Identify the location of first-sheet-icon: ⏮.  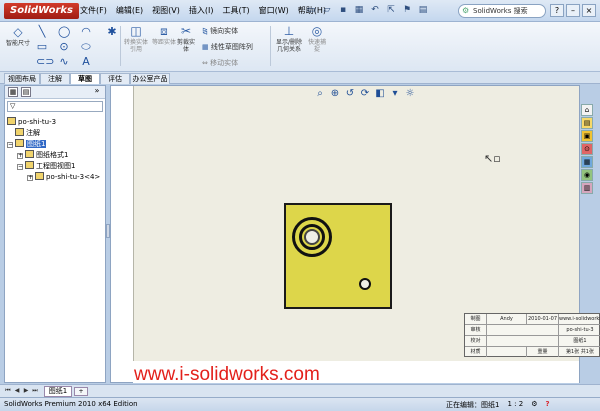
(8, 391).